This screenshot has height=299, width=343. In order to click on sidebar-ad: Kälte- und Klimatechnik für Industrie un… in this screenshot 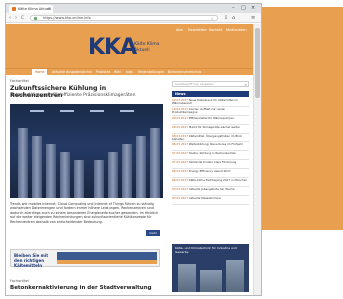, I will do `click(210, 268)`.